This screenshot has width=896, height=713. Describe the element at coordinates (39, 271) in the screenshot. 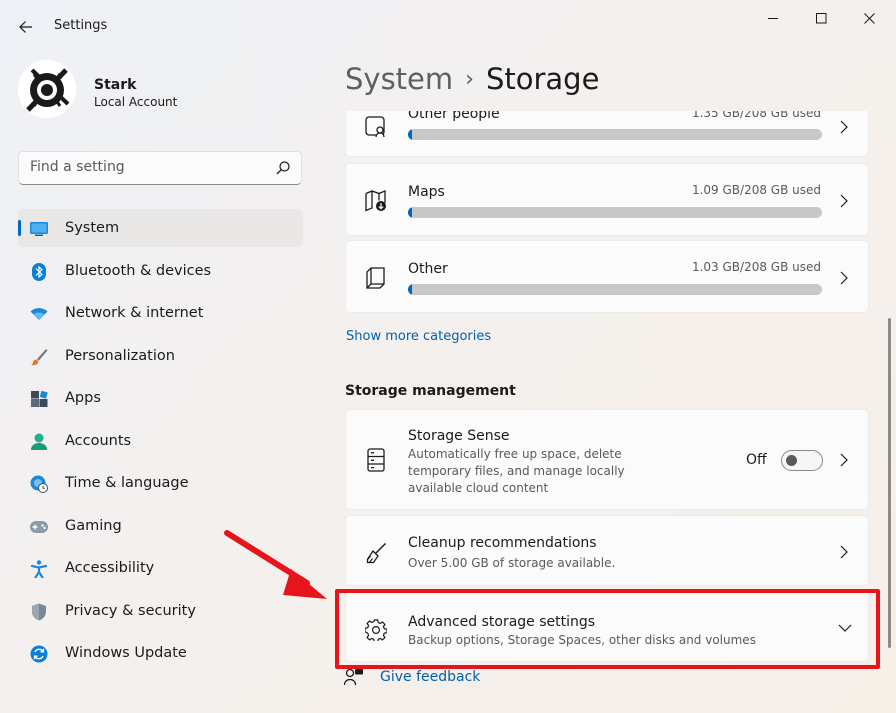

I see `bluetooth-icon` at that location.